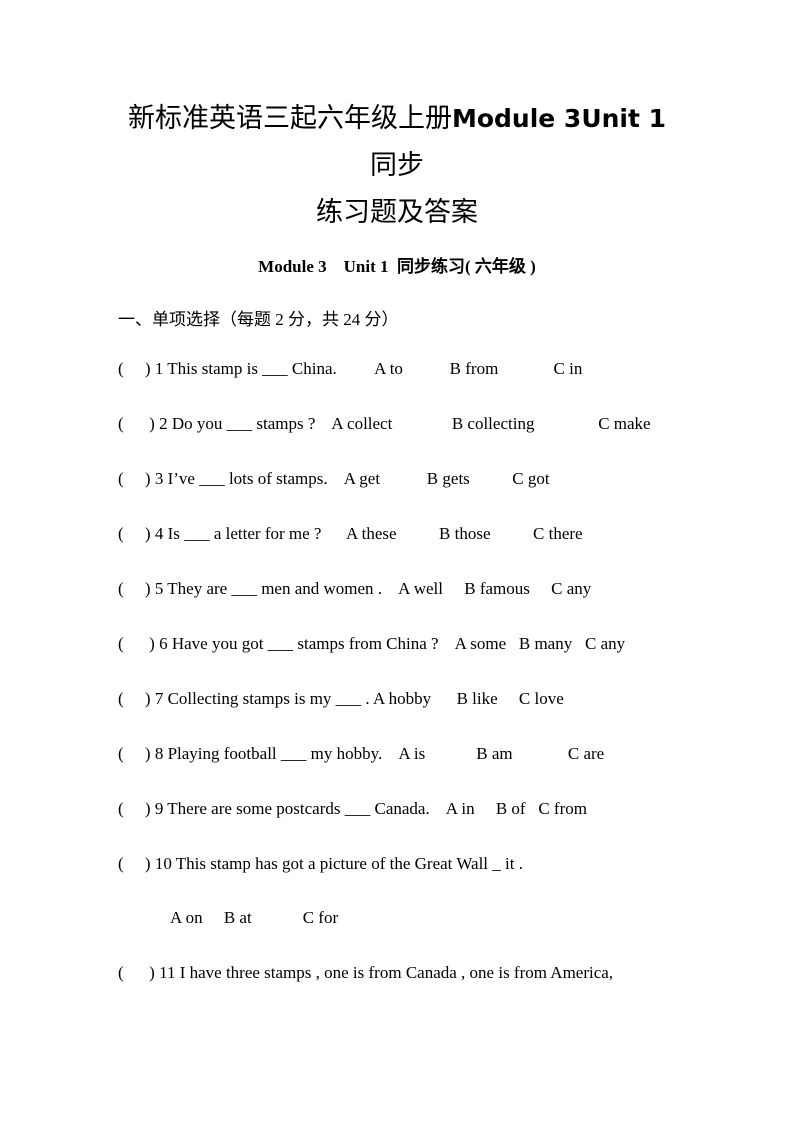 This screenshot has height=1123, width=794. I want to click on page-title: 新标准英语三起六年级上册Module 3Unit 1 同步练习题及答案, so click(397, 165).